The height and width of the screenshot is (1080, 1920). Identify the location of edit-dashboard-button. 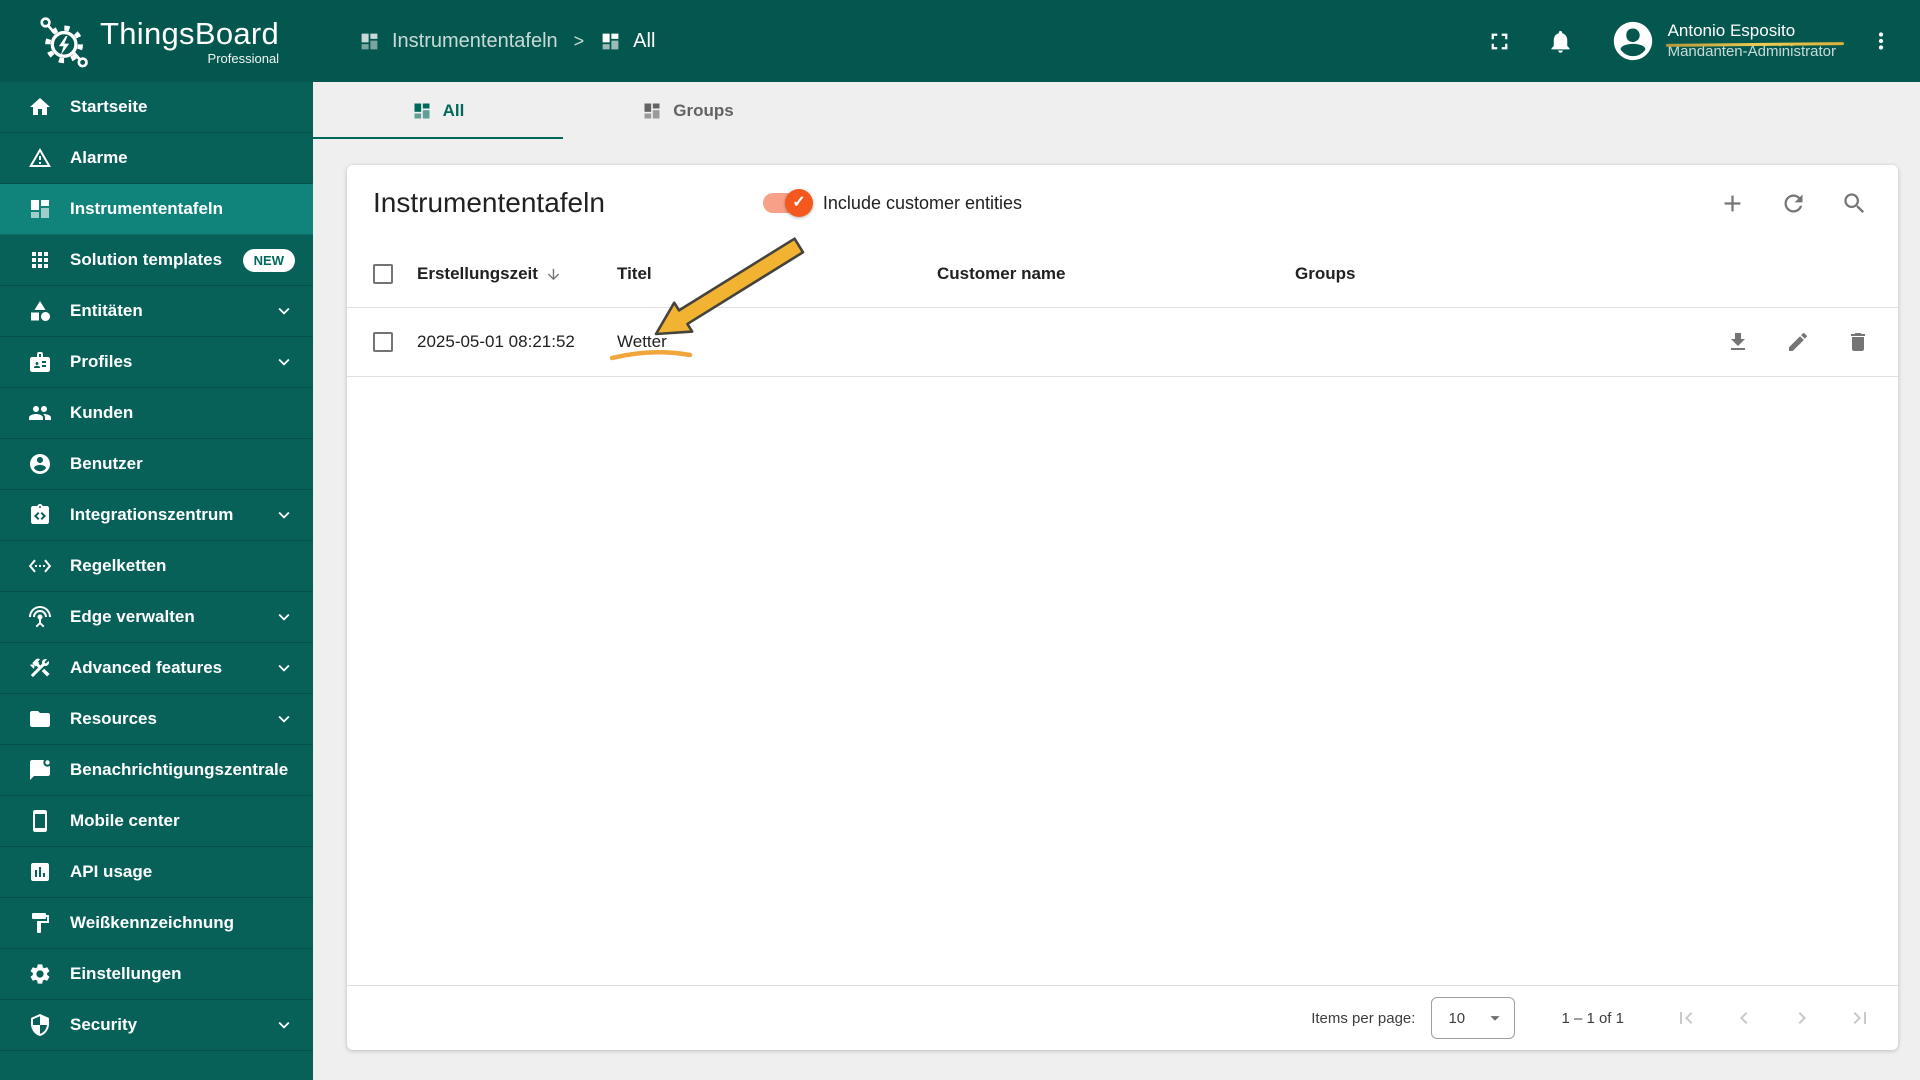
(1798, 342).